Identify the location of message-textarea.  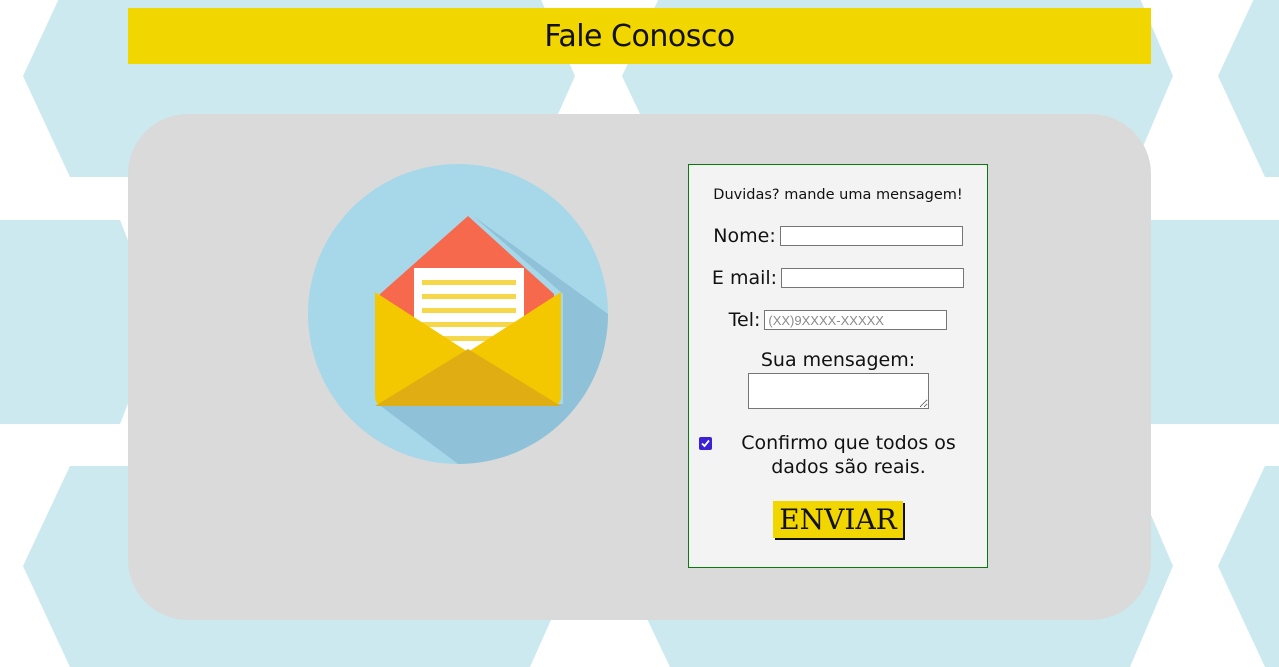
(838, 391).